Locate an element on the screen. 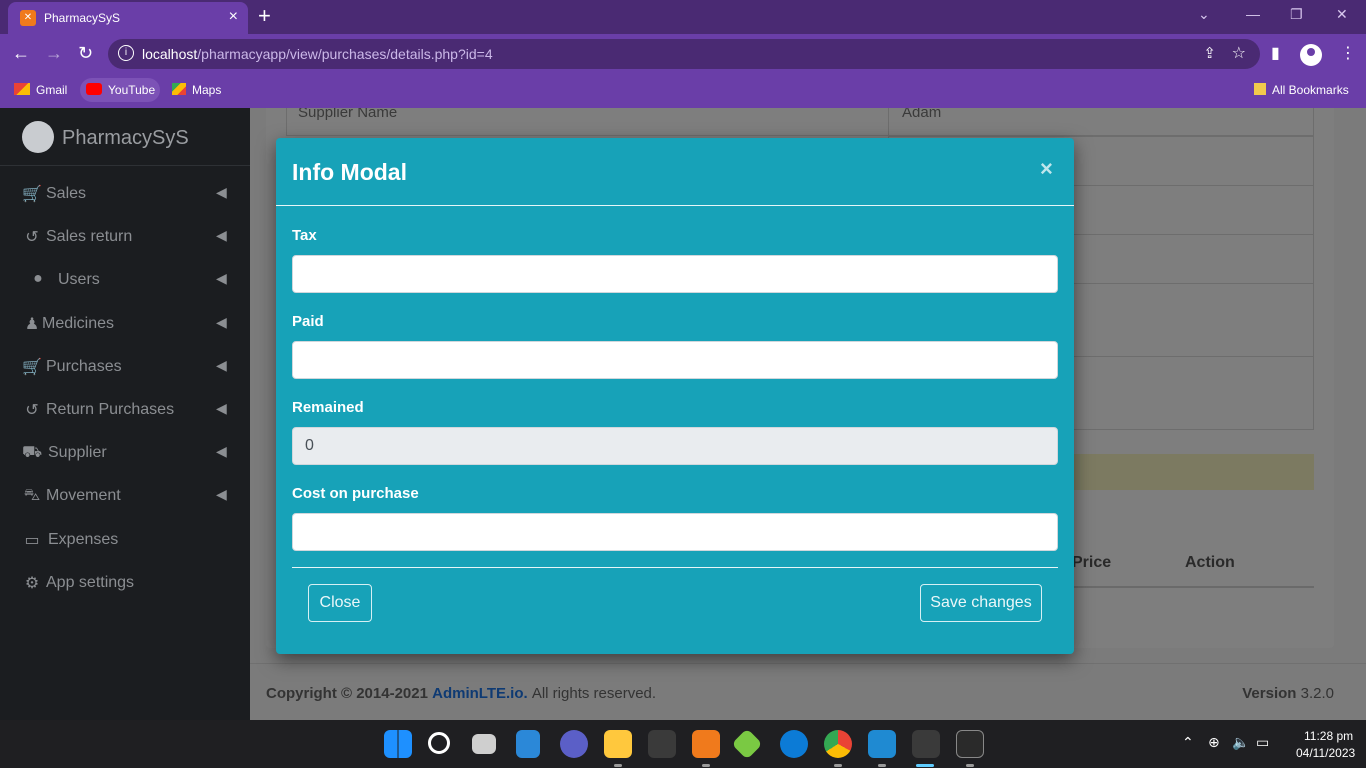 The image size is (1366, 768). supplier-name-label: Supplier Name is located at coordinates (348, 114).